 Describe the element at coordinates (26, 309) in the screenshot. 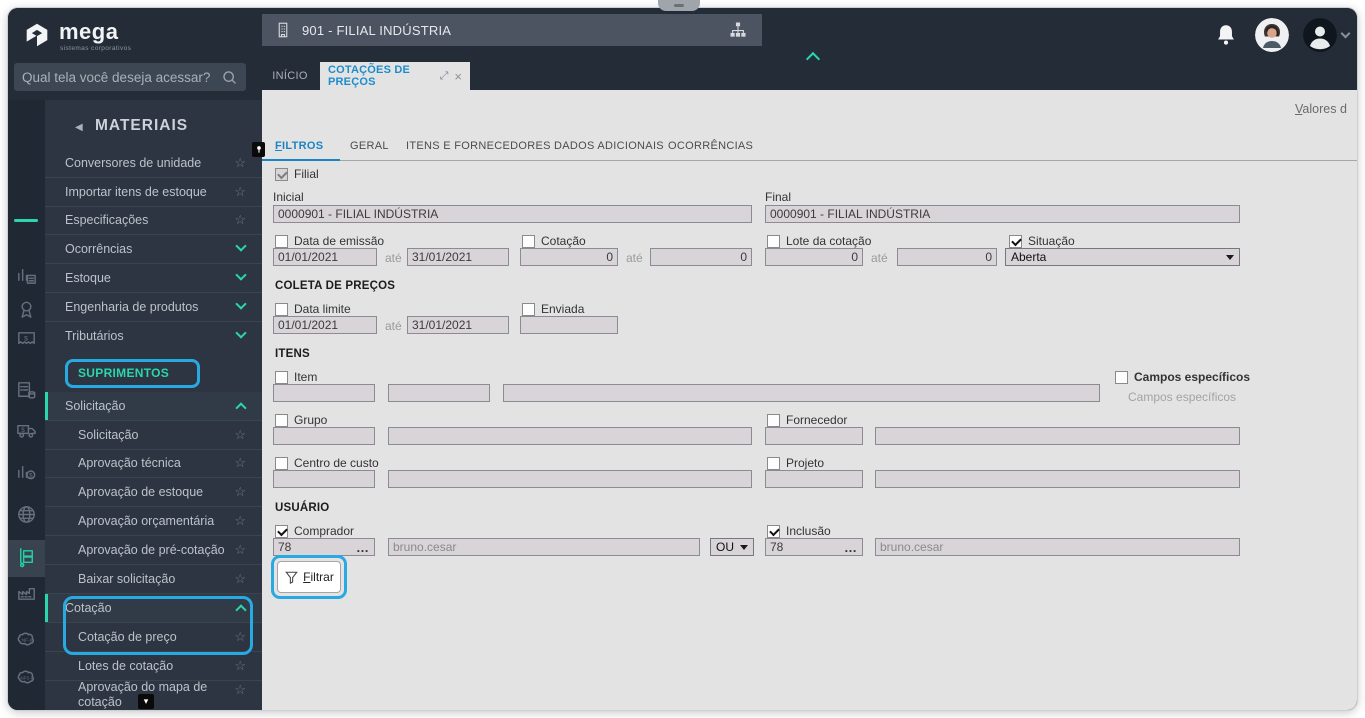

I see `quality-medal-icon` at that location.